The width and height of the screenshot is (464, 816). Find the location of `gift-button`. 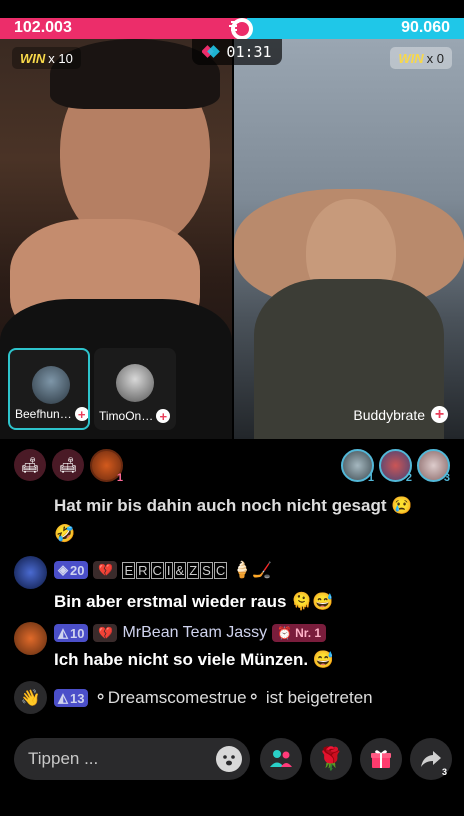

gift-button is located at coordinates (381, 759).